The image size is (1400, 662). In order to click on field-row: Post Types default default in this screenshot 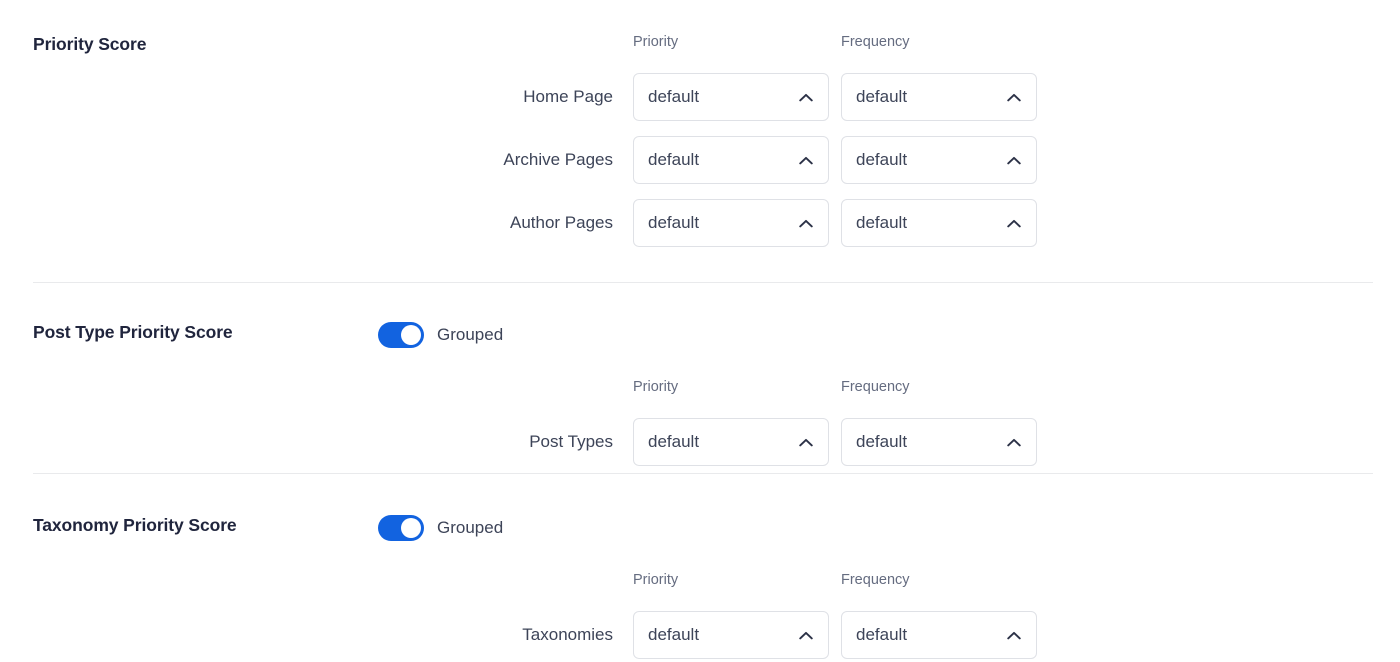, I will do `click(875, 442)`.